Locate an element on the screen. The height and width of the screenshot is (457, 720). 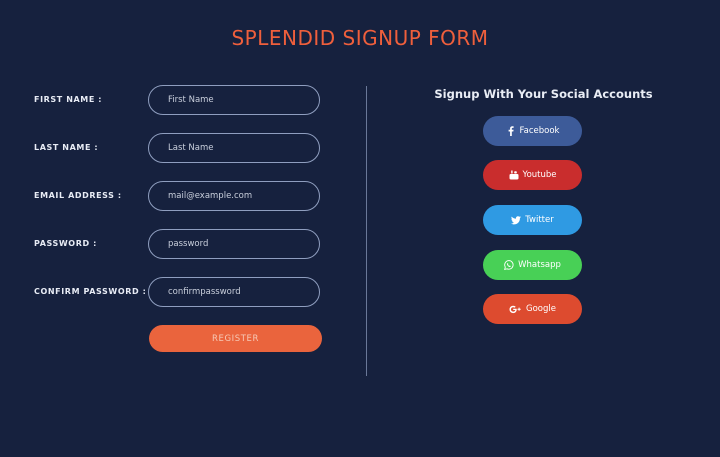
password-input is located at coordinates (234, 244).